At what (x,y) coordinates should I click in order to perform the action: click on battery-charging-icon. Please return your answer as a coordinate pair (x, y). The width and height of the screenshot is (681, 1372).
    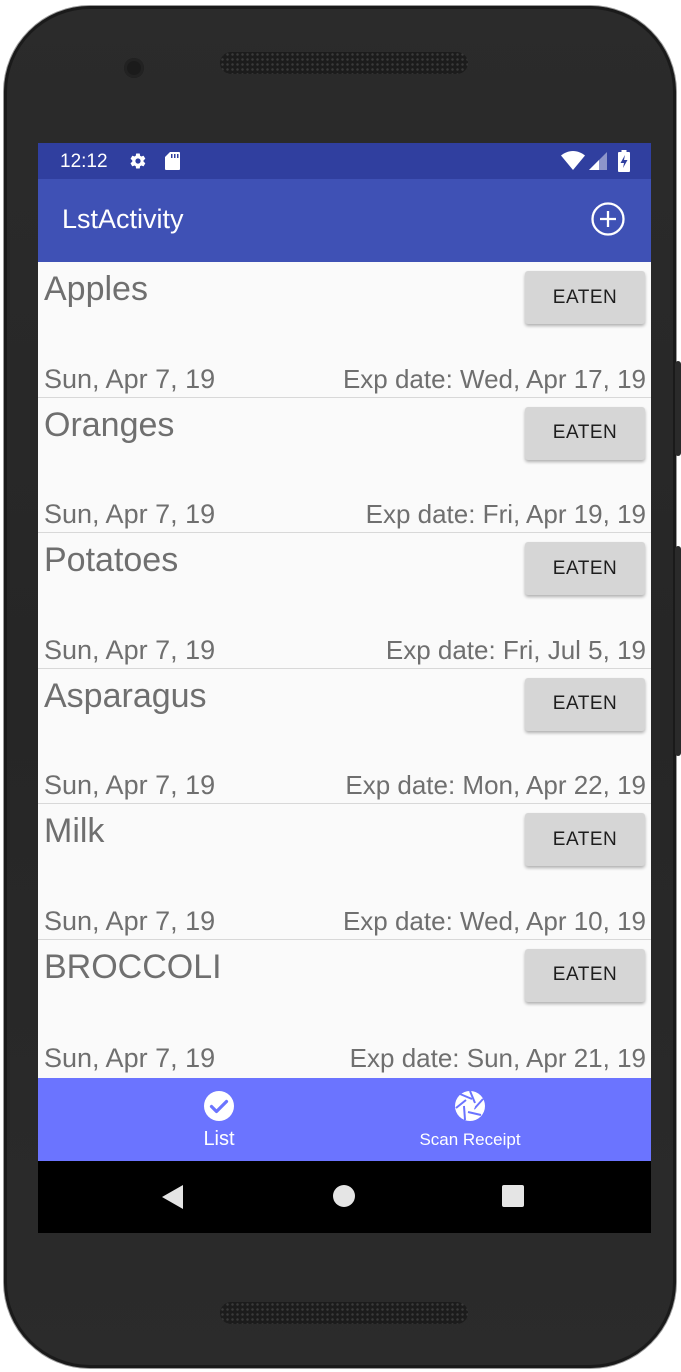
    Looking at the image, I should click on (624, 161).